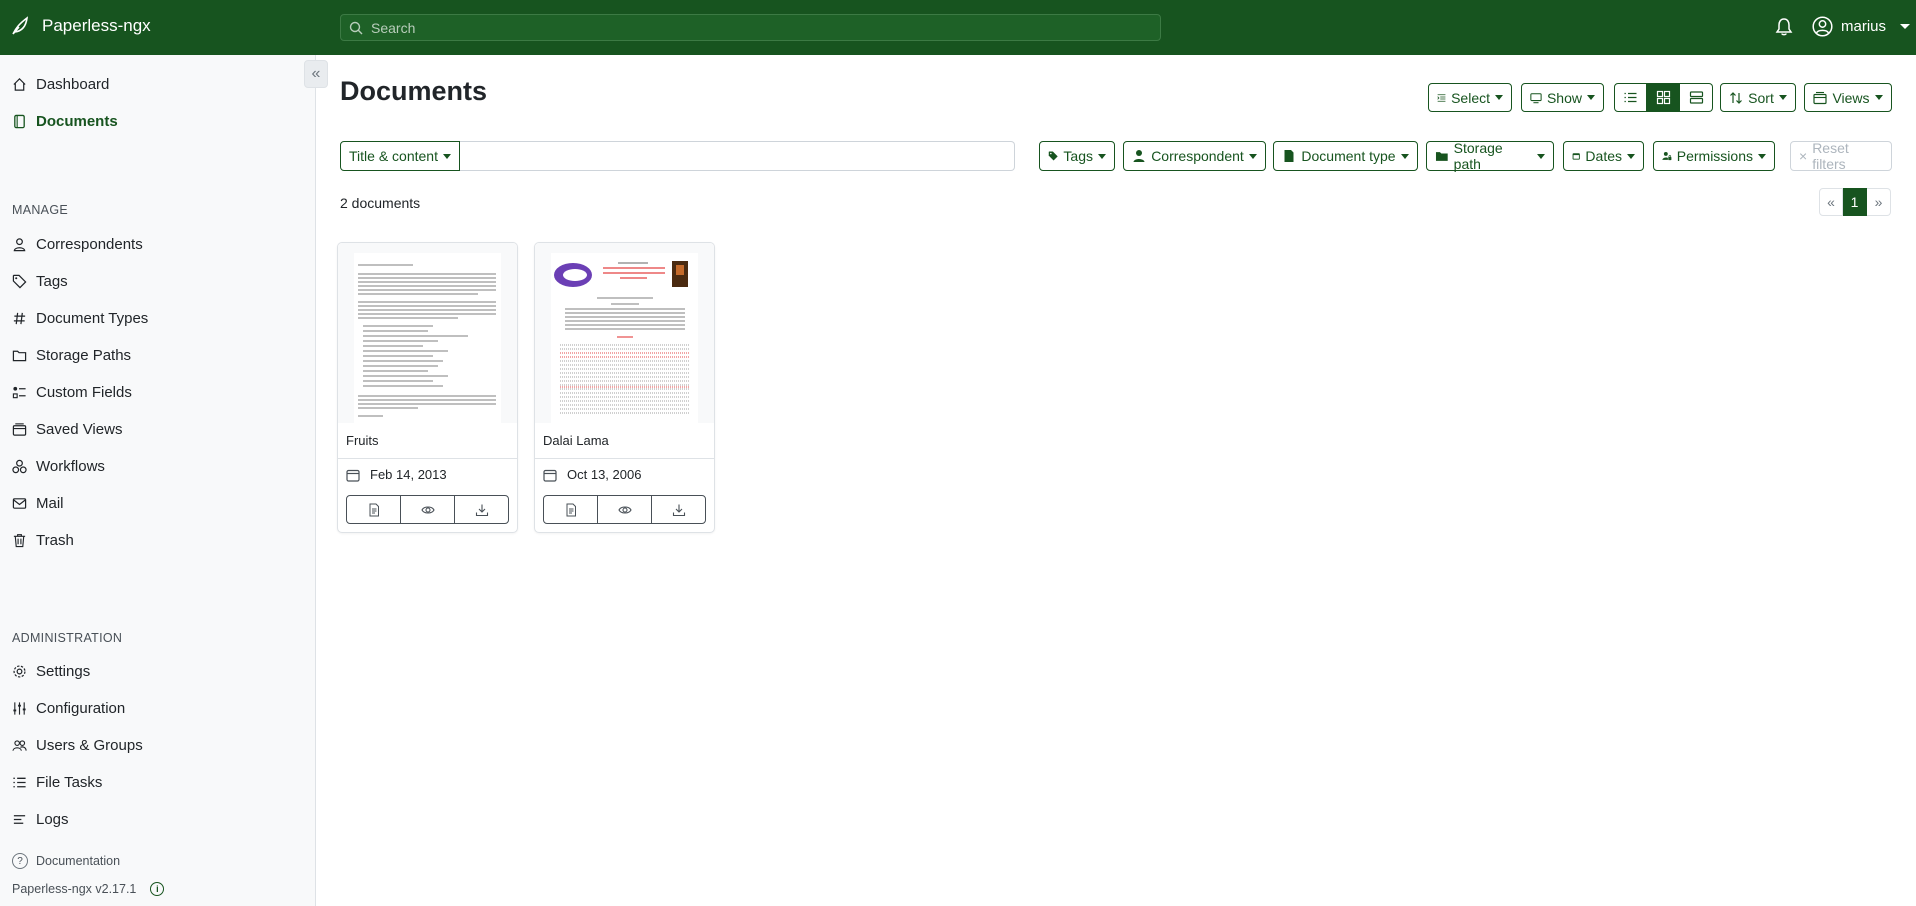  I want to click on people-icon, so click(19, 745).